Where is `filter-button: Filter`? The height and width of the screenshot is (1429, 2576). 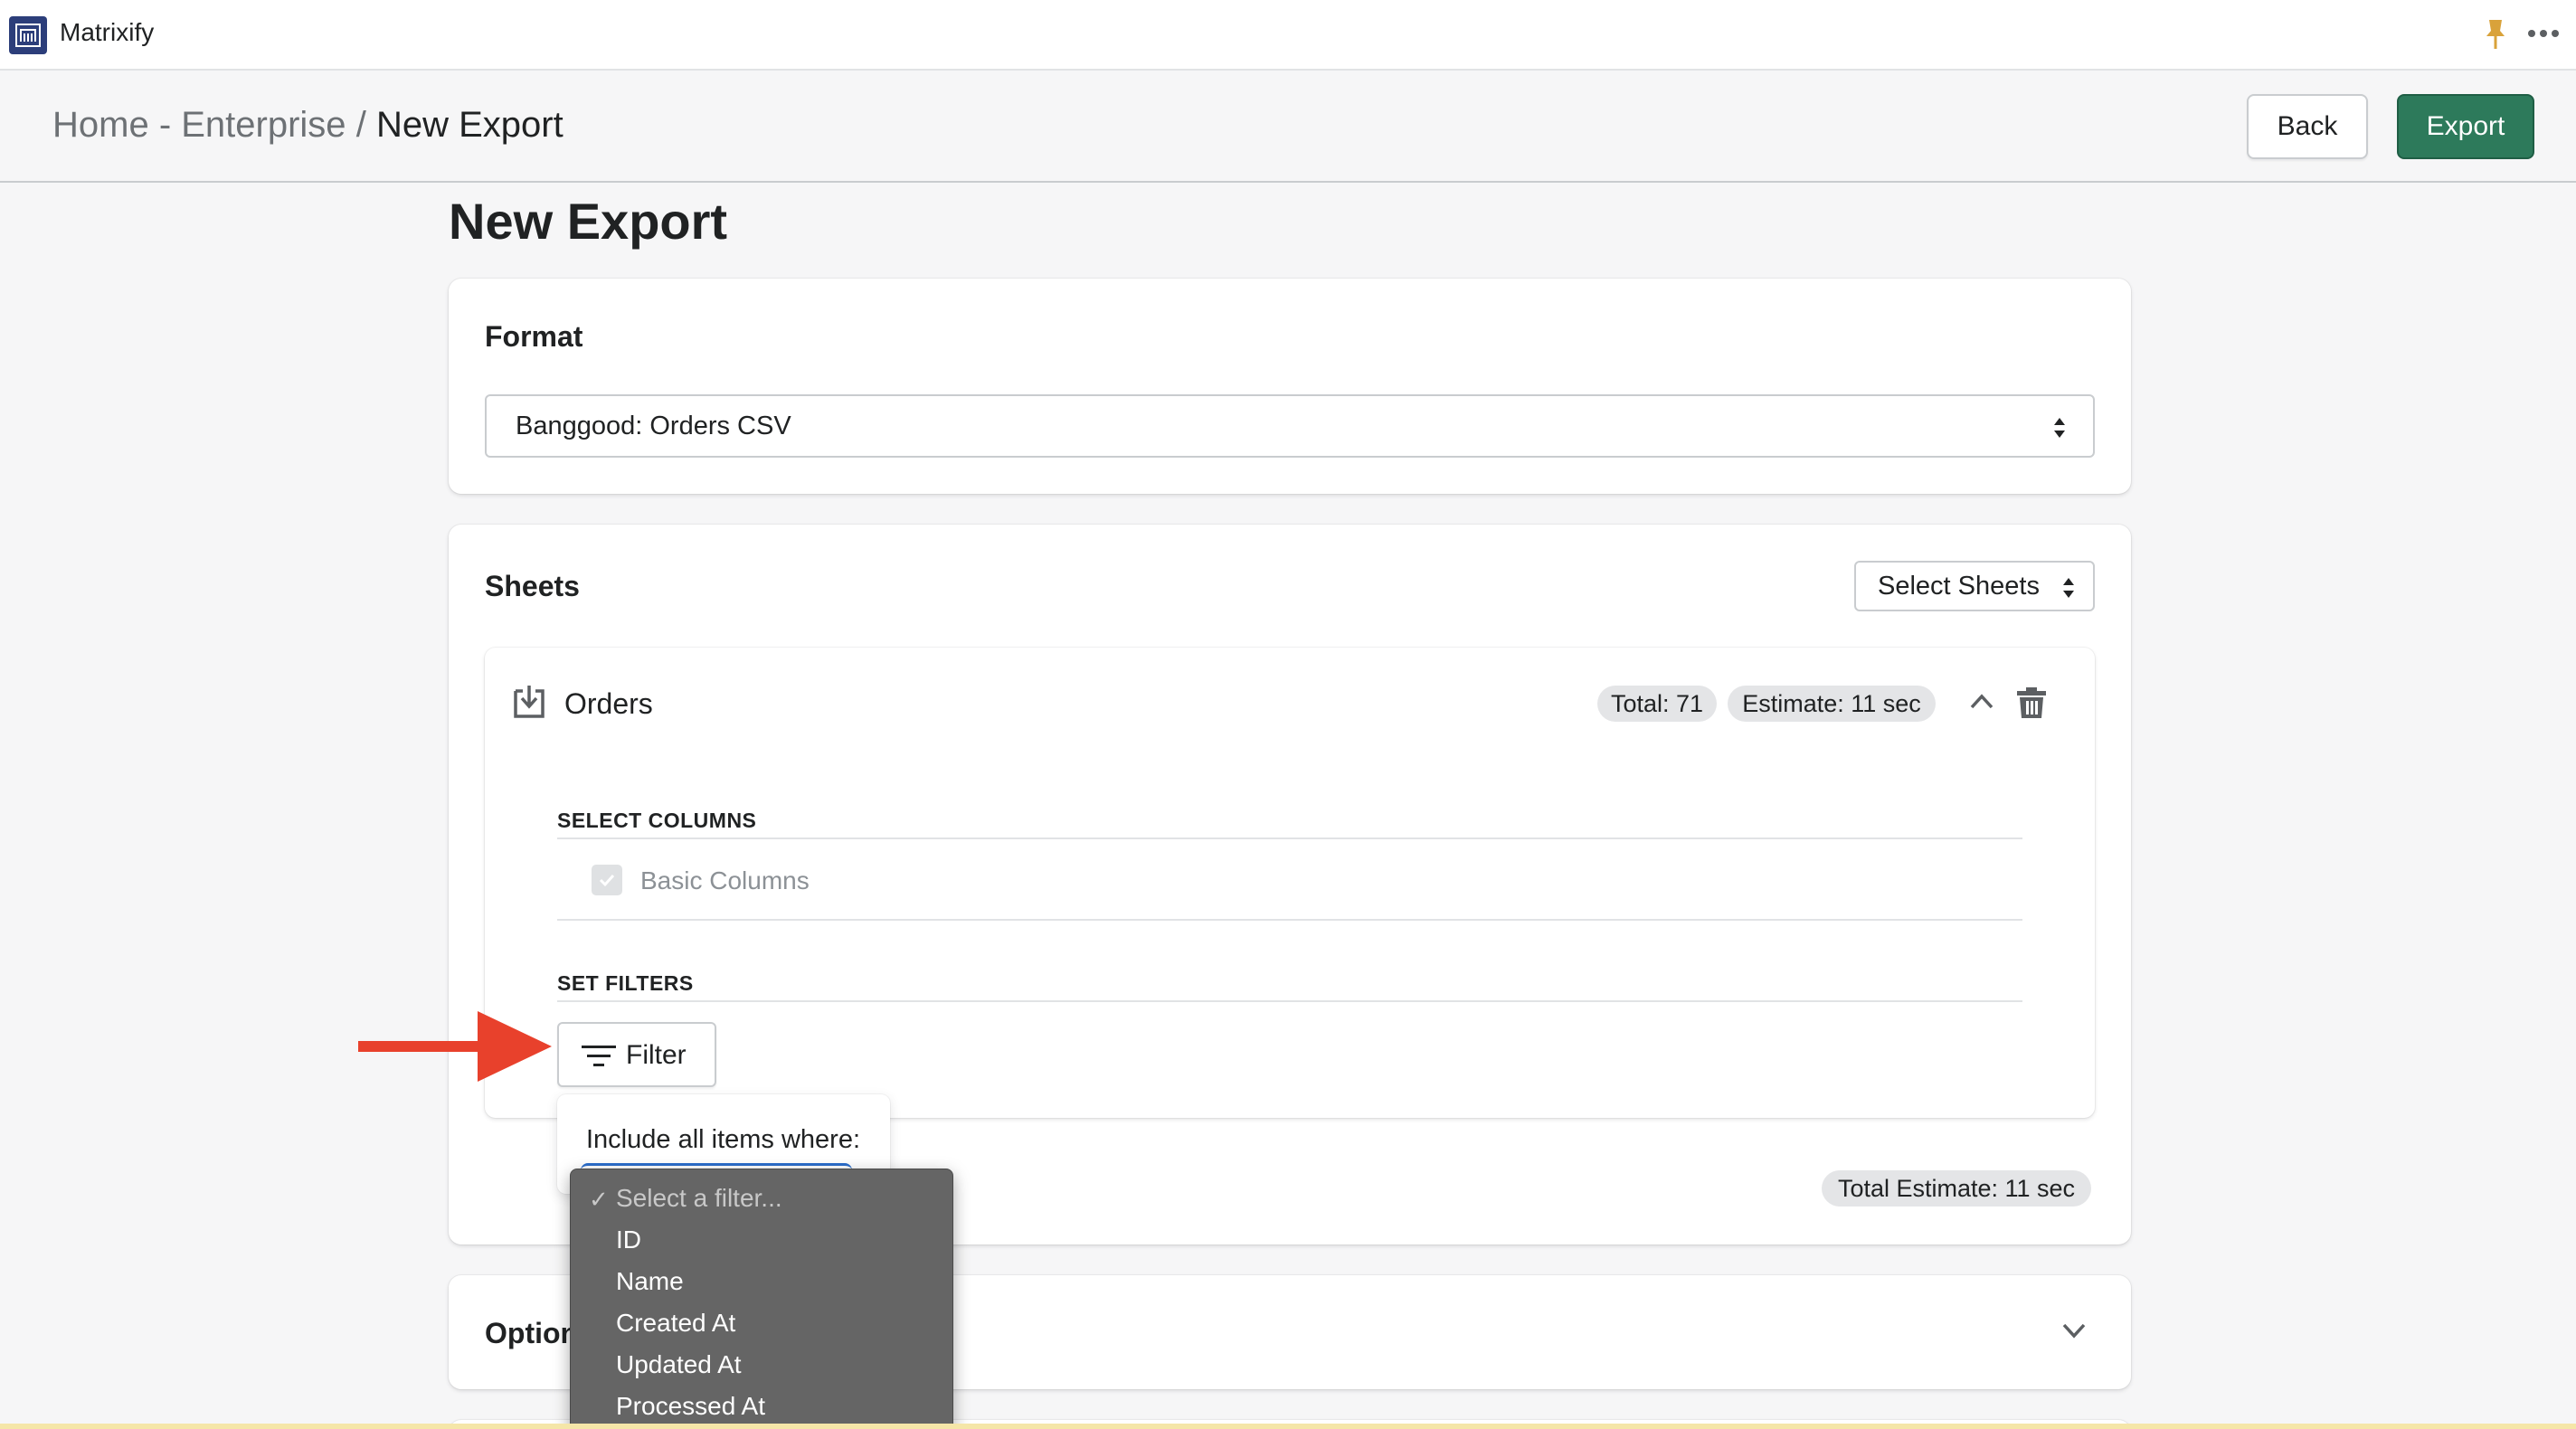
filter-button: Filter is located at coordinates (637, 1054).